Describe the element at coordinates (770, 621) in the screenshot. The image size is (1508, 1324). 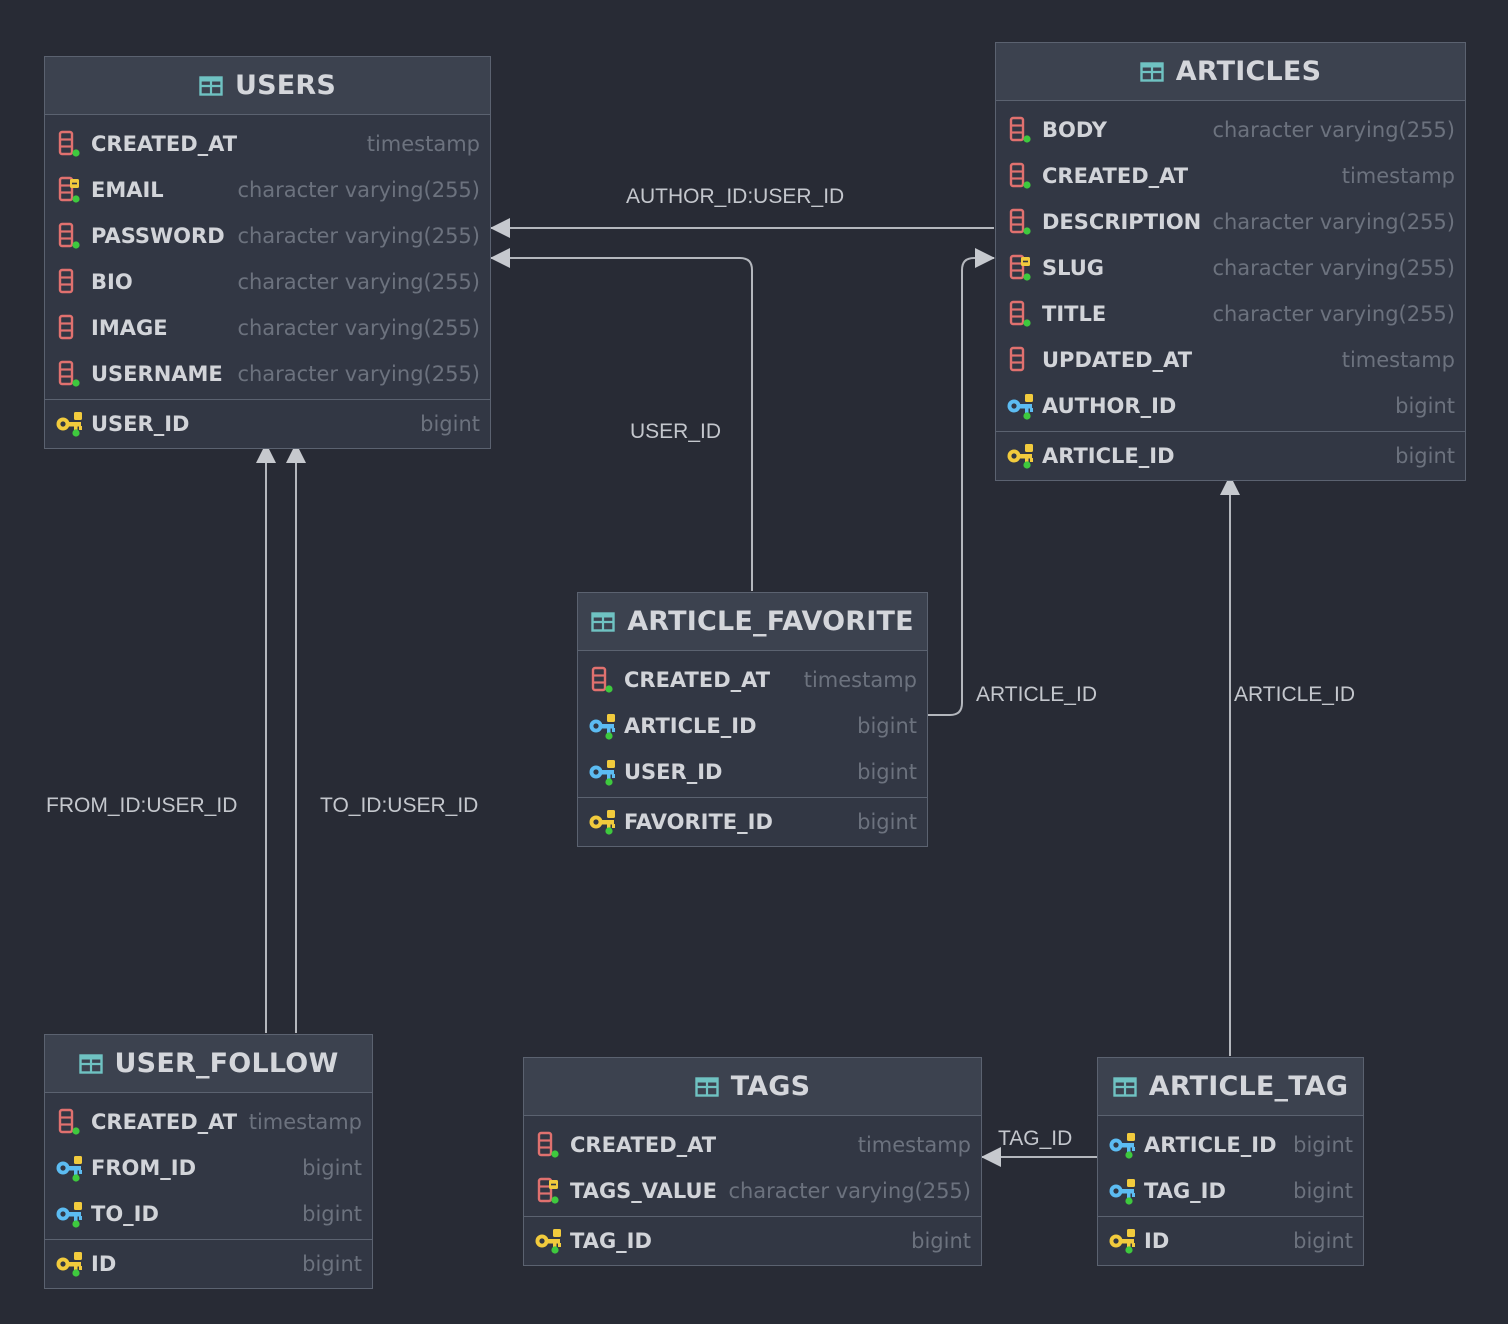
I see `table-title: ARTICLE_FAVORITE` at that location.